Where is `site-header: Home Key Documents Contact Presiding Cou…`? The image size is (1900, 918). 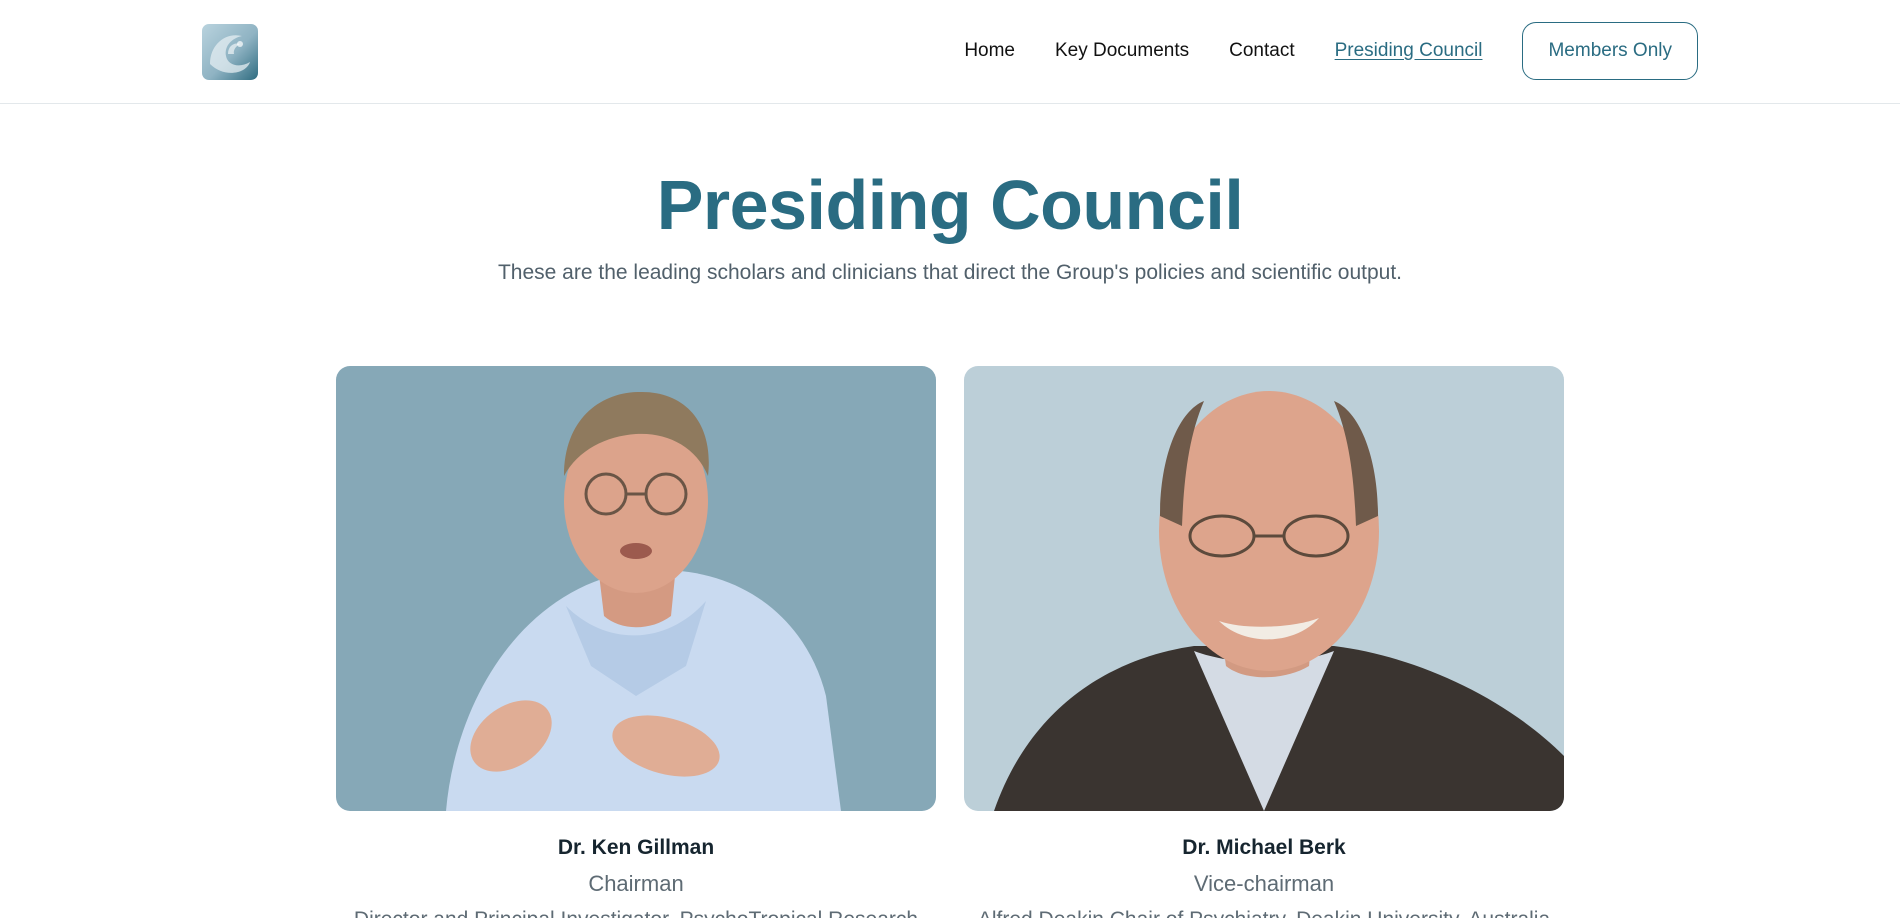
site-header: Home Key Documents Contact Presiding Cou… is located at coordinates (950, 52).